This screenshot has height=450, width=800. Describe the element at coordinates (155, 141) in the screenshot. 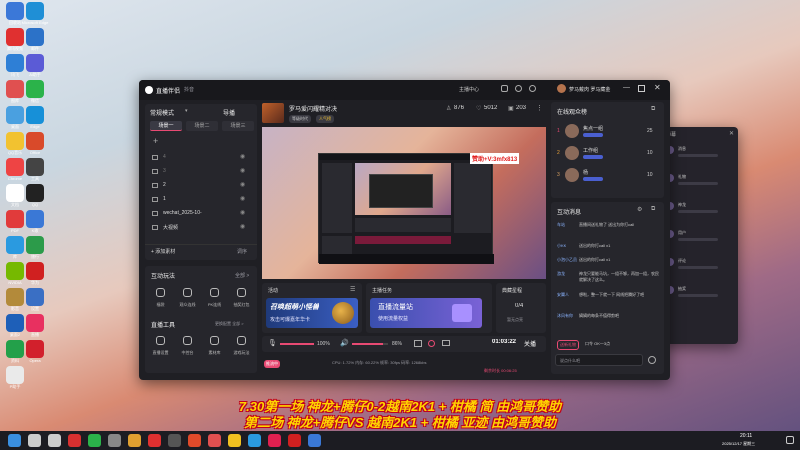

I see `add-scene-icon: +` at that location.